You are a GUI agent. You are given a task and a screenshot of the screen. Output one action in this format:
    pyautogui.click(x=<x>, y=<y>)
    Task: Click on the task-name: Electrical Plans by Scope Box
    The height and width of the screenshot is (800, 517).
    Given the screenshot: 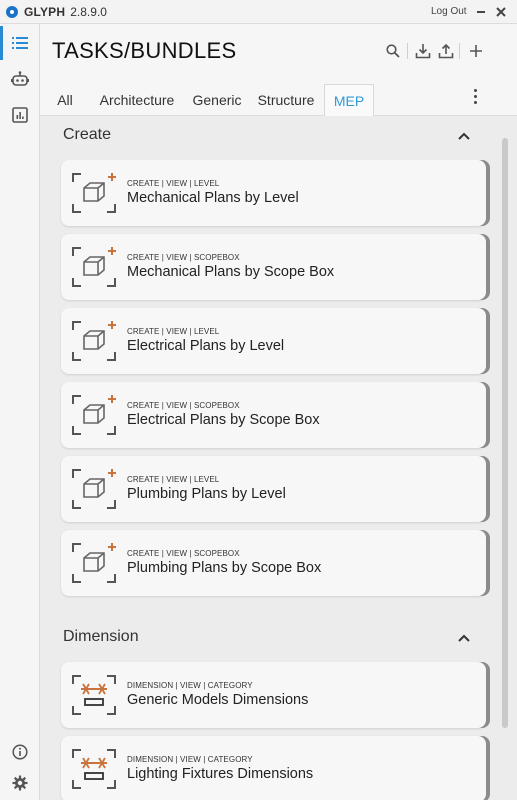 What is the action you would take?
    pyautogui.click(x=223, y=420)
    